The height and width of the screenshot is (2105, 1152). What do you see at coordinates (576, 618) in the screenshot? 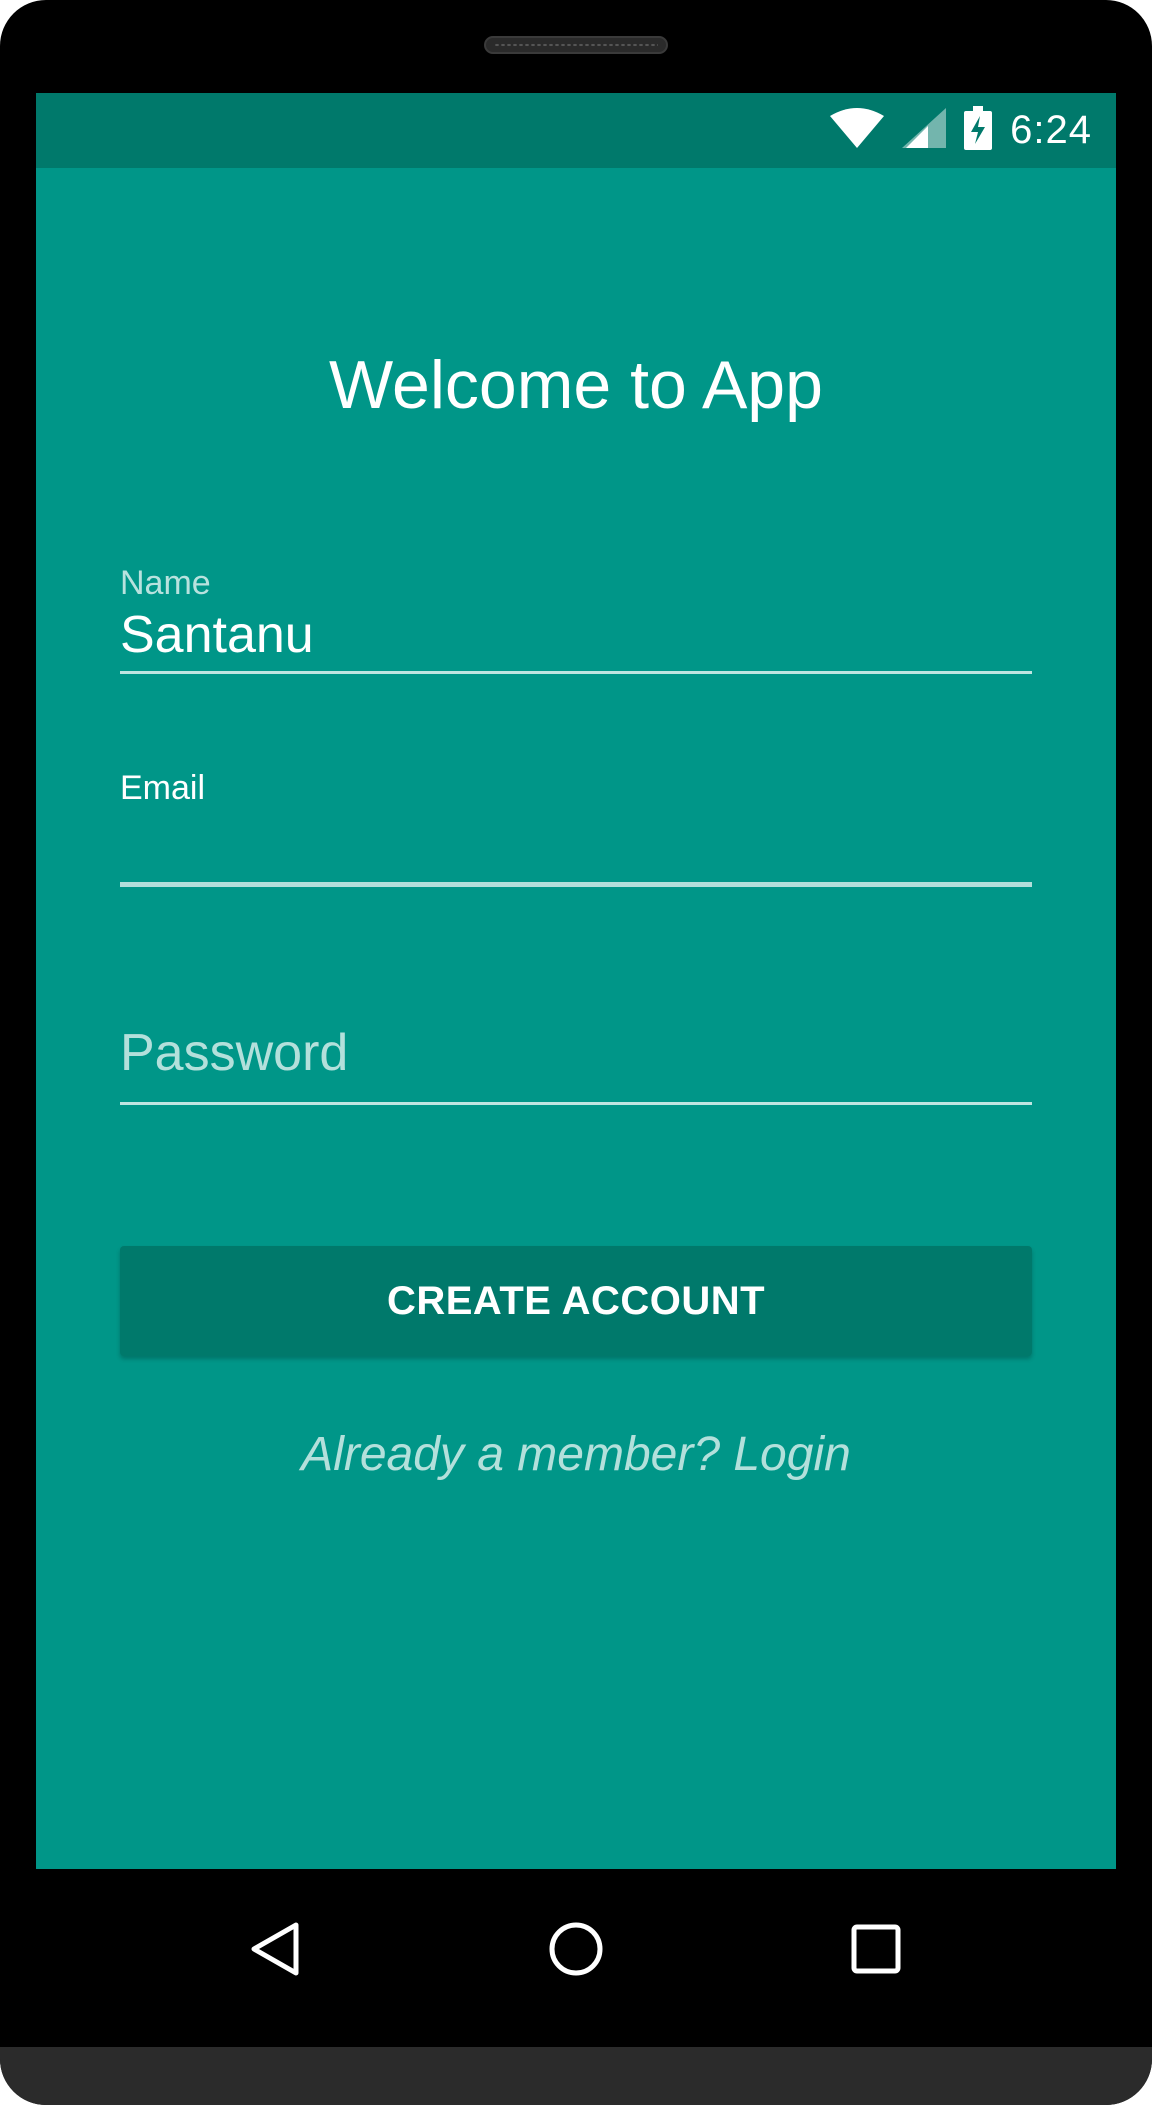
I see `name-field: Name Santanu` at bounding box center [576, 618].